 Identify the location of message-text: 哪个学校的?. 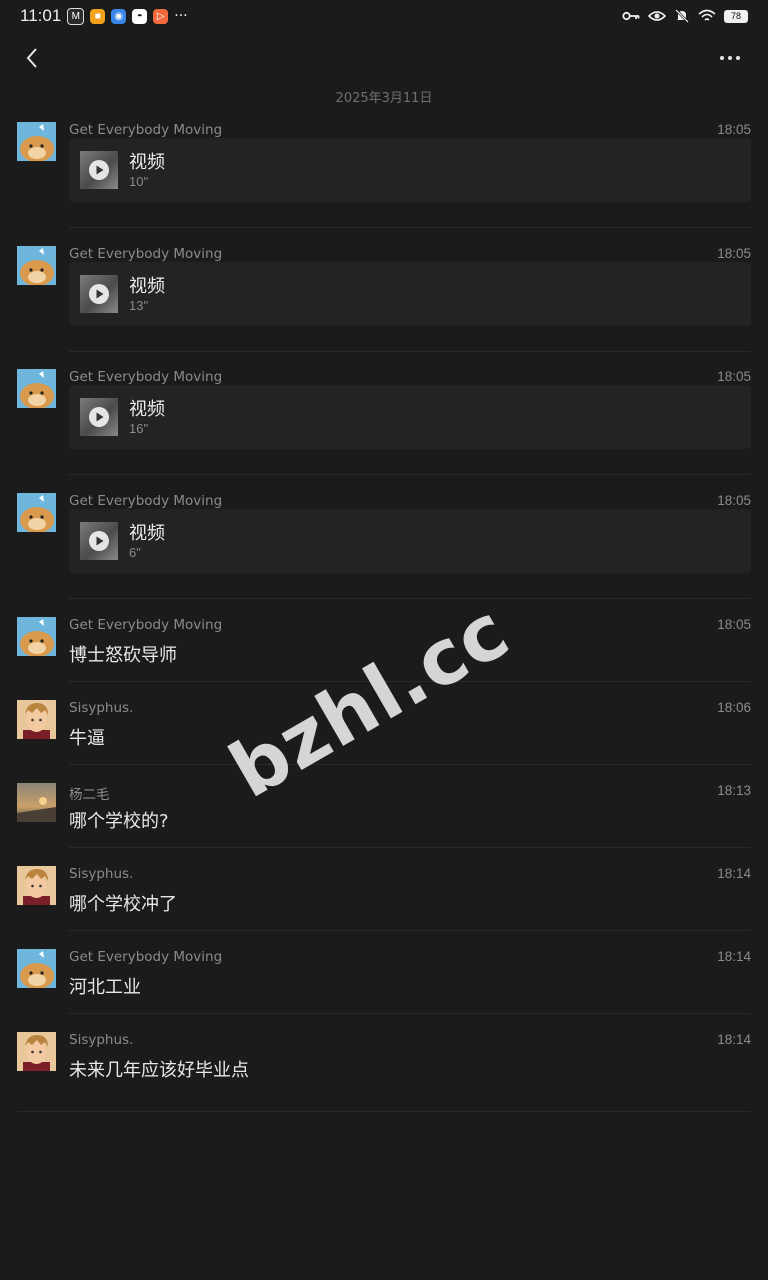
(119, 821).